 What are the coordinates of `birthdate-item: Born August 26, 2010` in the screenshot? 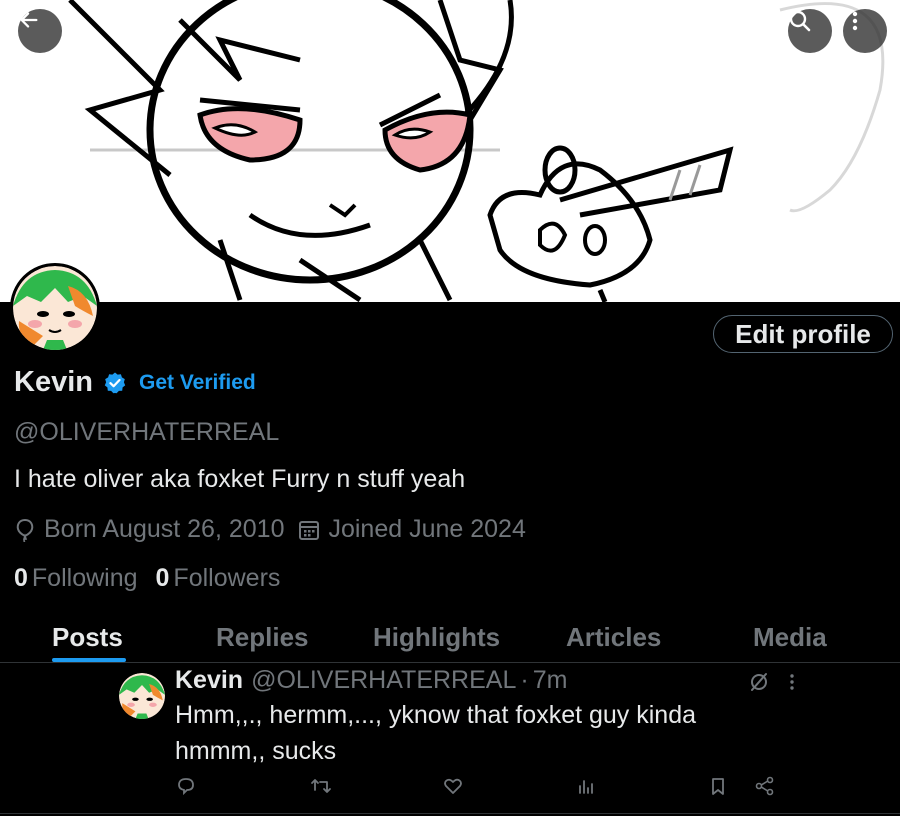 It's located at (149, 529).